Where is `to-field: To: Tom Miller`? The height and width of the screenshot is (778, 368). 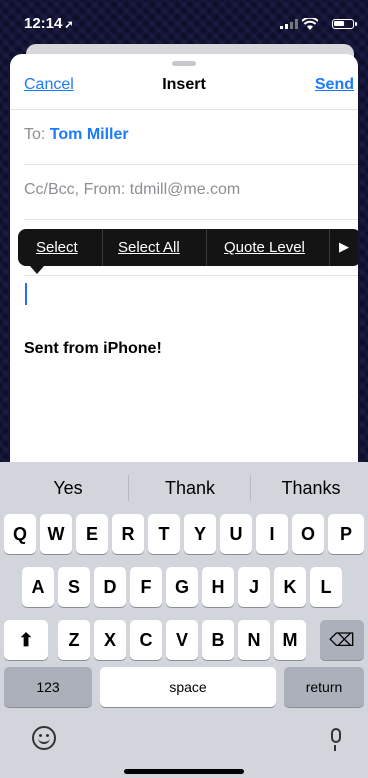 to-field: To: Tom Miller is located at coordinates (76, 135).